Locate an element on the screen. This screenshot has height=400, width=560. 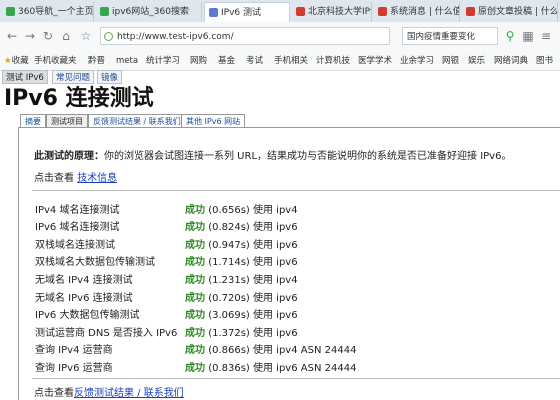
reload-icon: ↻ is located at coordinates (48, 36).